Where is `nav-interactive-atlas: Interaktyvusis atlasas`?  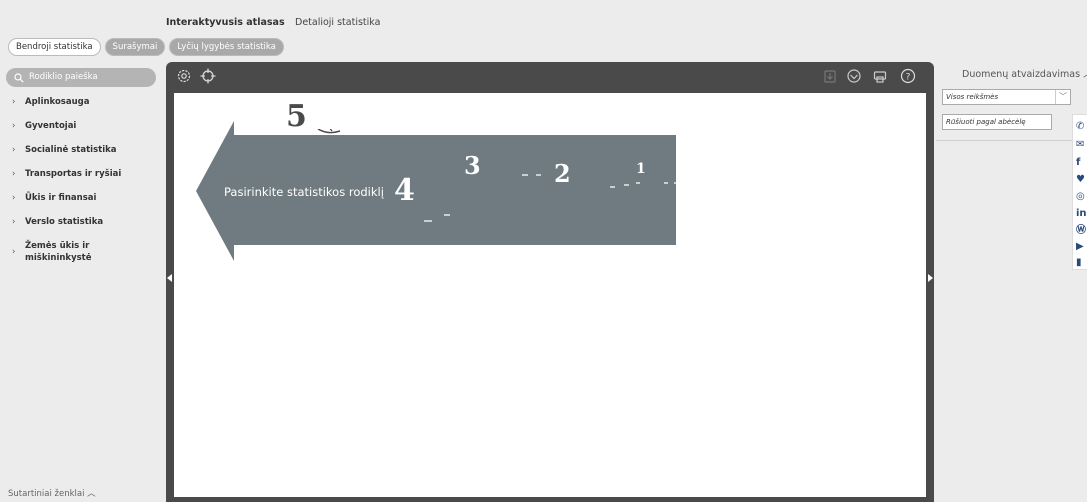 nav-interactive-atlas: Interaktyvusis atlasas is located at coordinates (225, 22).